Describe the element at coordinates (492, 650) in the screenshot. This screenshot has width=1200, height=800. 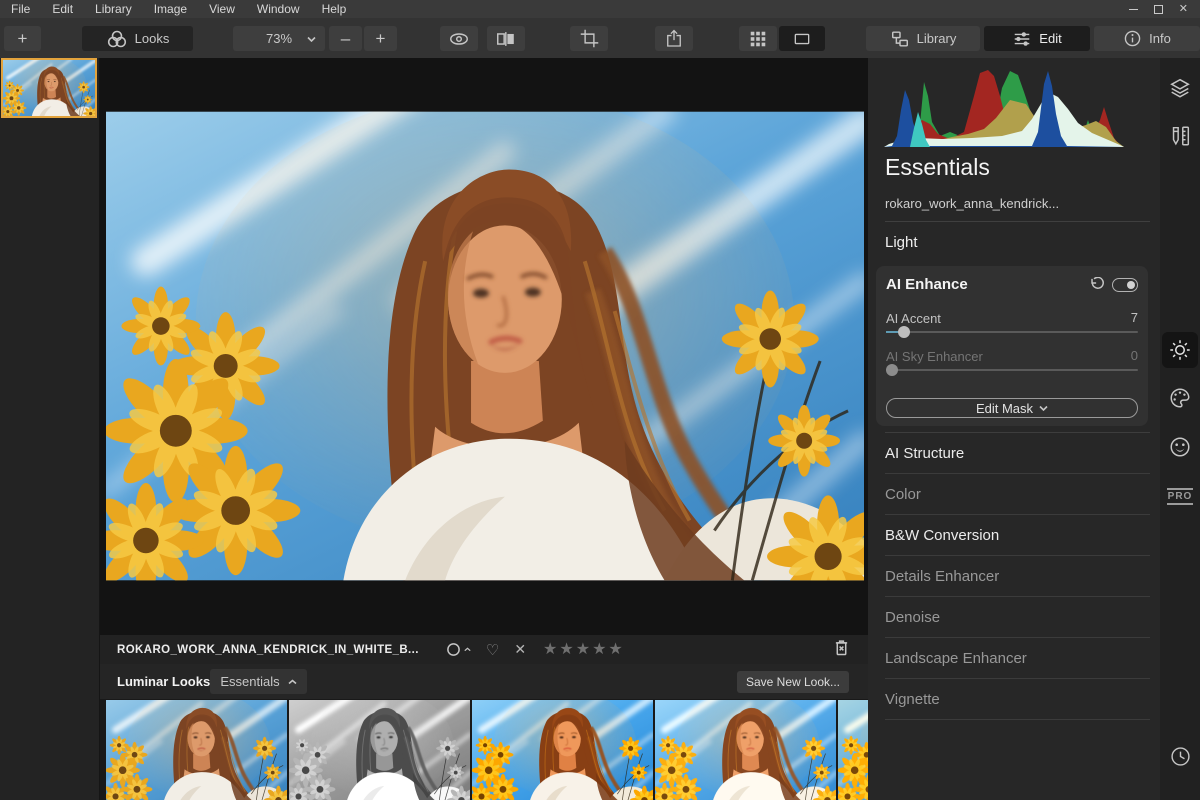
I see `favorite-heart-icon: ♡` at that location.